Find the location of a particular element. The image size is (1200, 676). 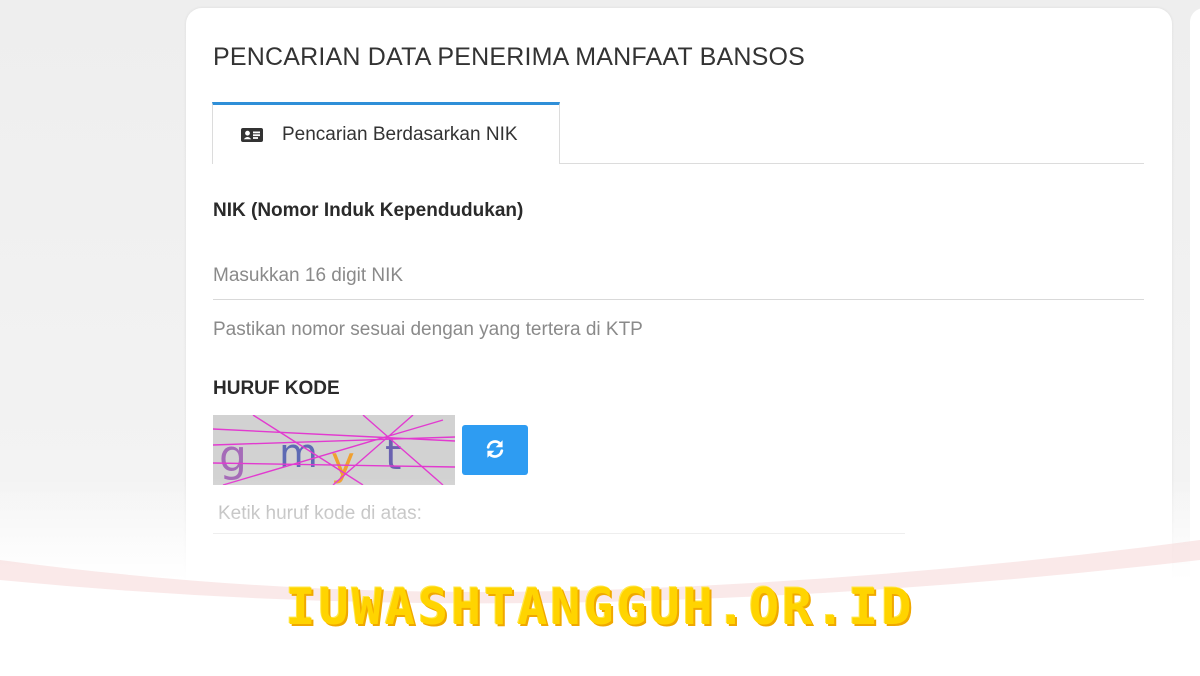

refresh-icon is located at coordinates (495, 450).